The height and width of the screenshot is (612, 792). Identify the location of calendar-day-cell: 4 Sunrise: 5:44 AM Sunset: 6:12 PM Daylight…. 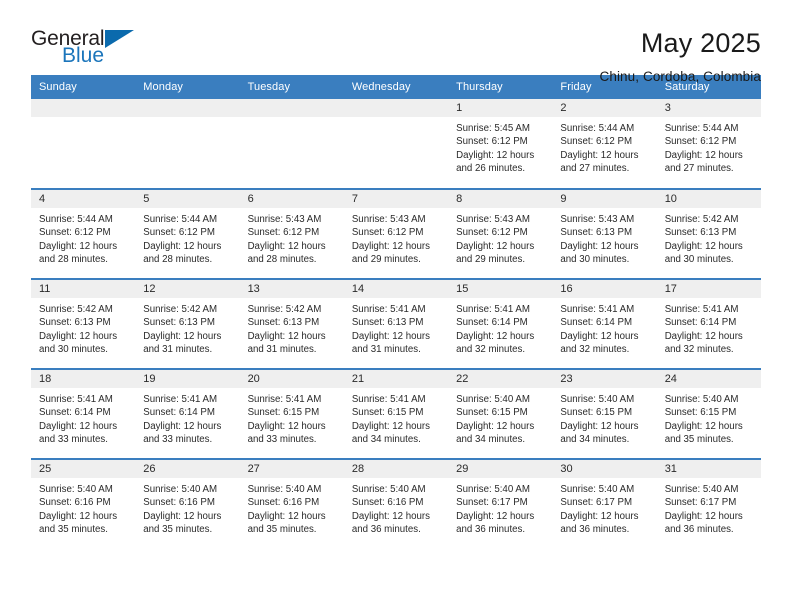
(83, 233).